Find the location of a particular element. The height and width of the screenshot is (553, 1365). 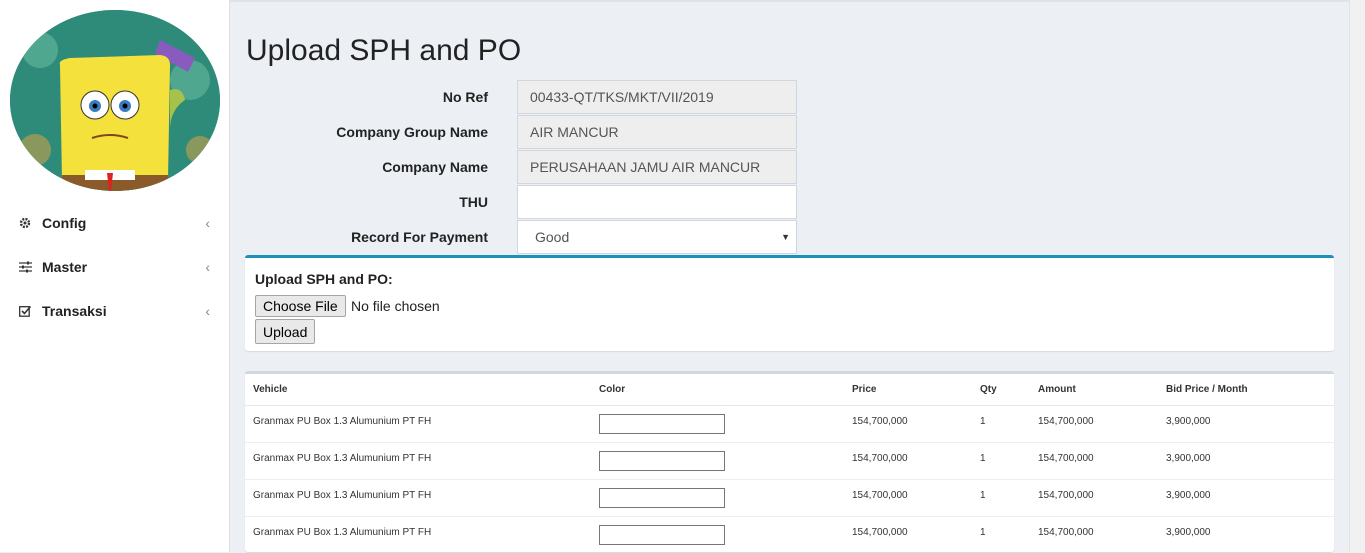

avatar-image is located at coordinates (115, 100).